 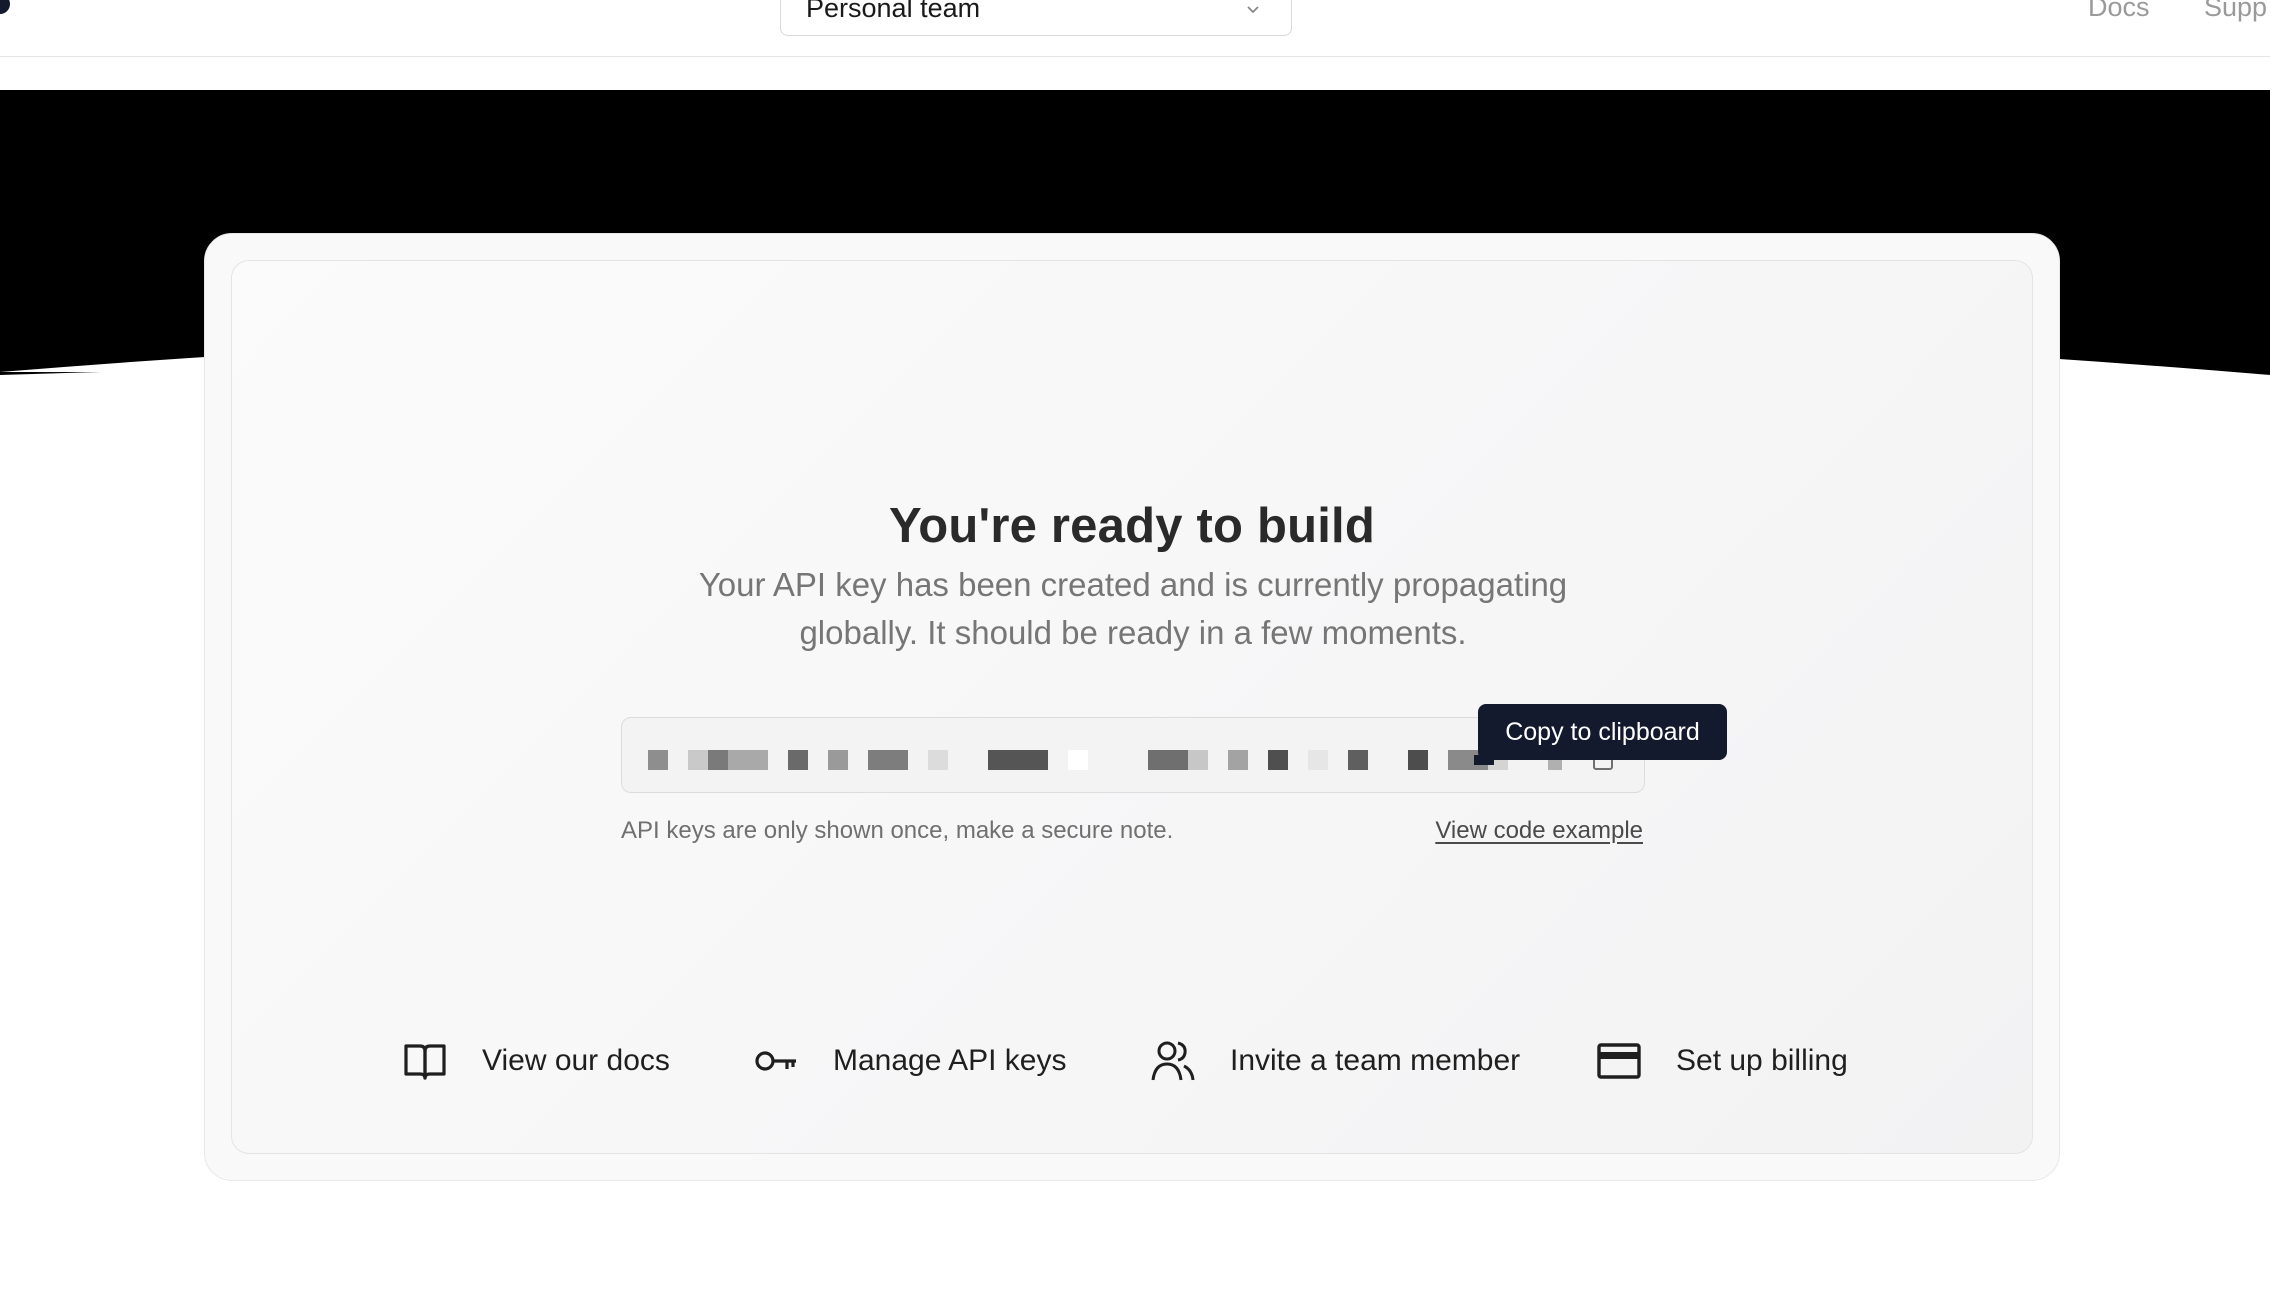 What do you see at coordinates (893, 11) in the screenshot?
I see `team-select-value: Personal team` at bounding box center [893, 11].